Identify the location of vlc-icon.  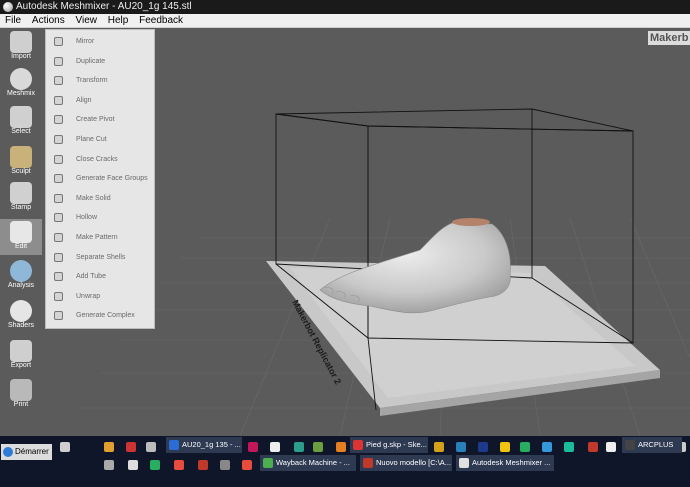
(341, 447).